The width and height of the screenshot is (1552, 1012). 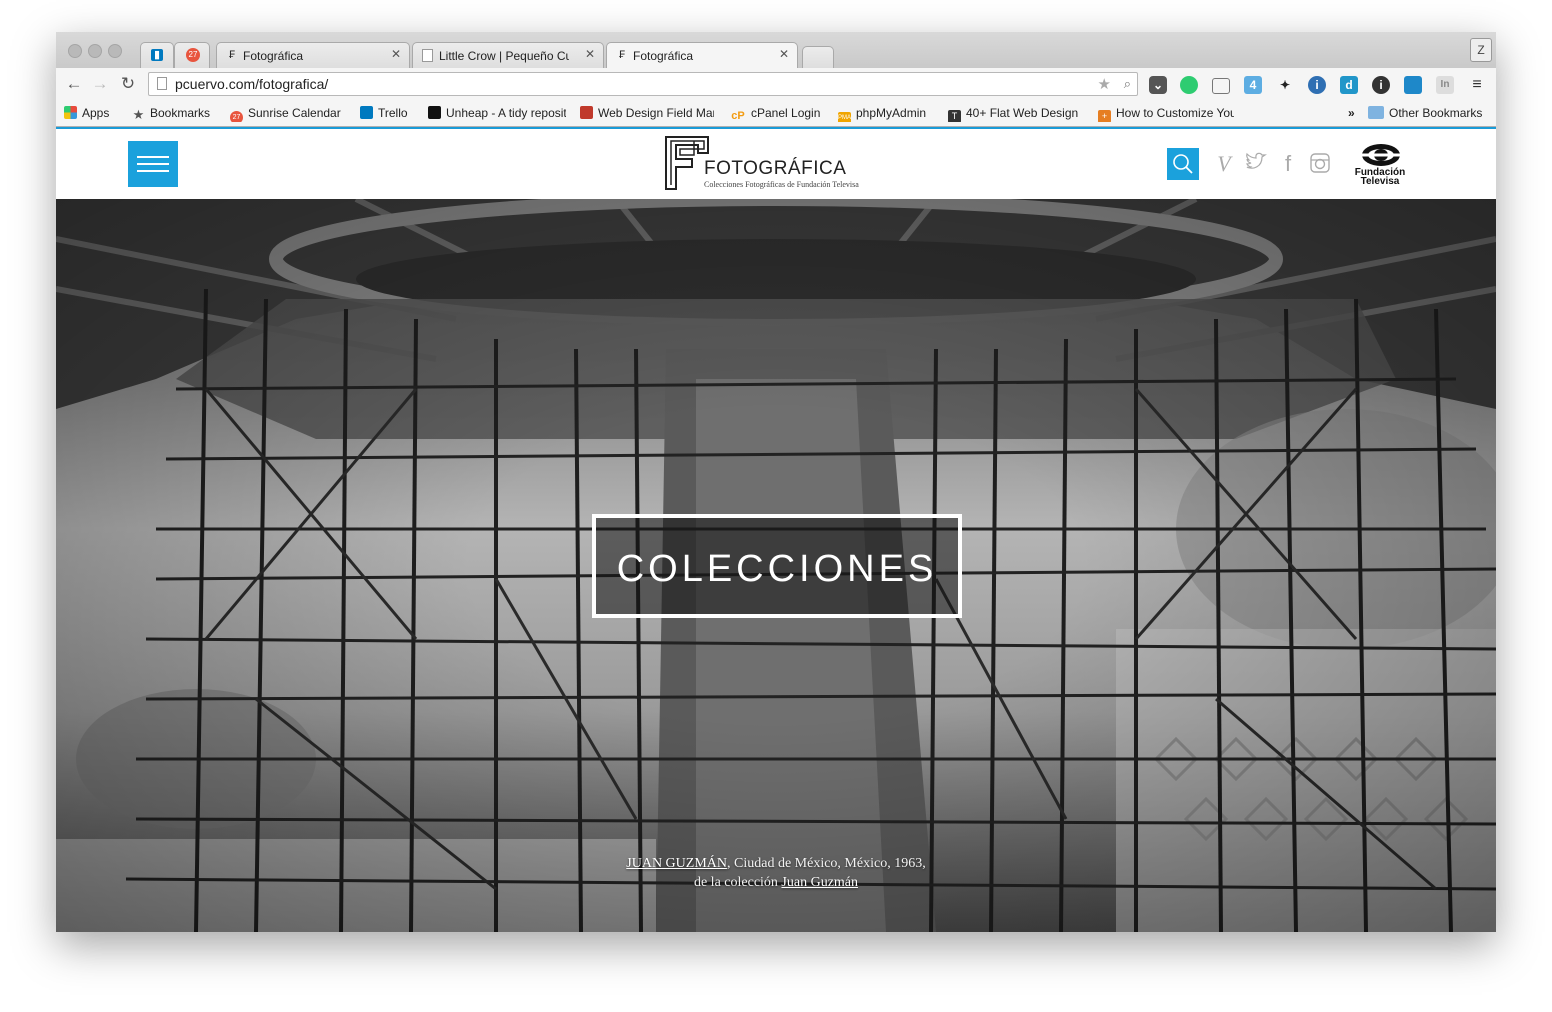 I want to click on bookmark-label: phpMyAdmin, so click(x=891, y=113).